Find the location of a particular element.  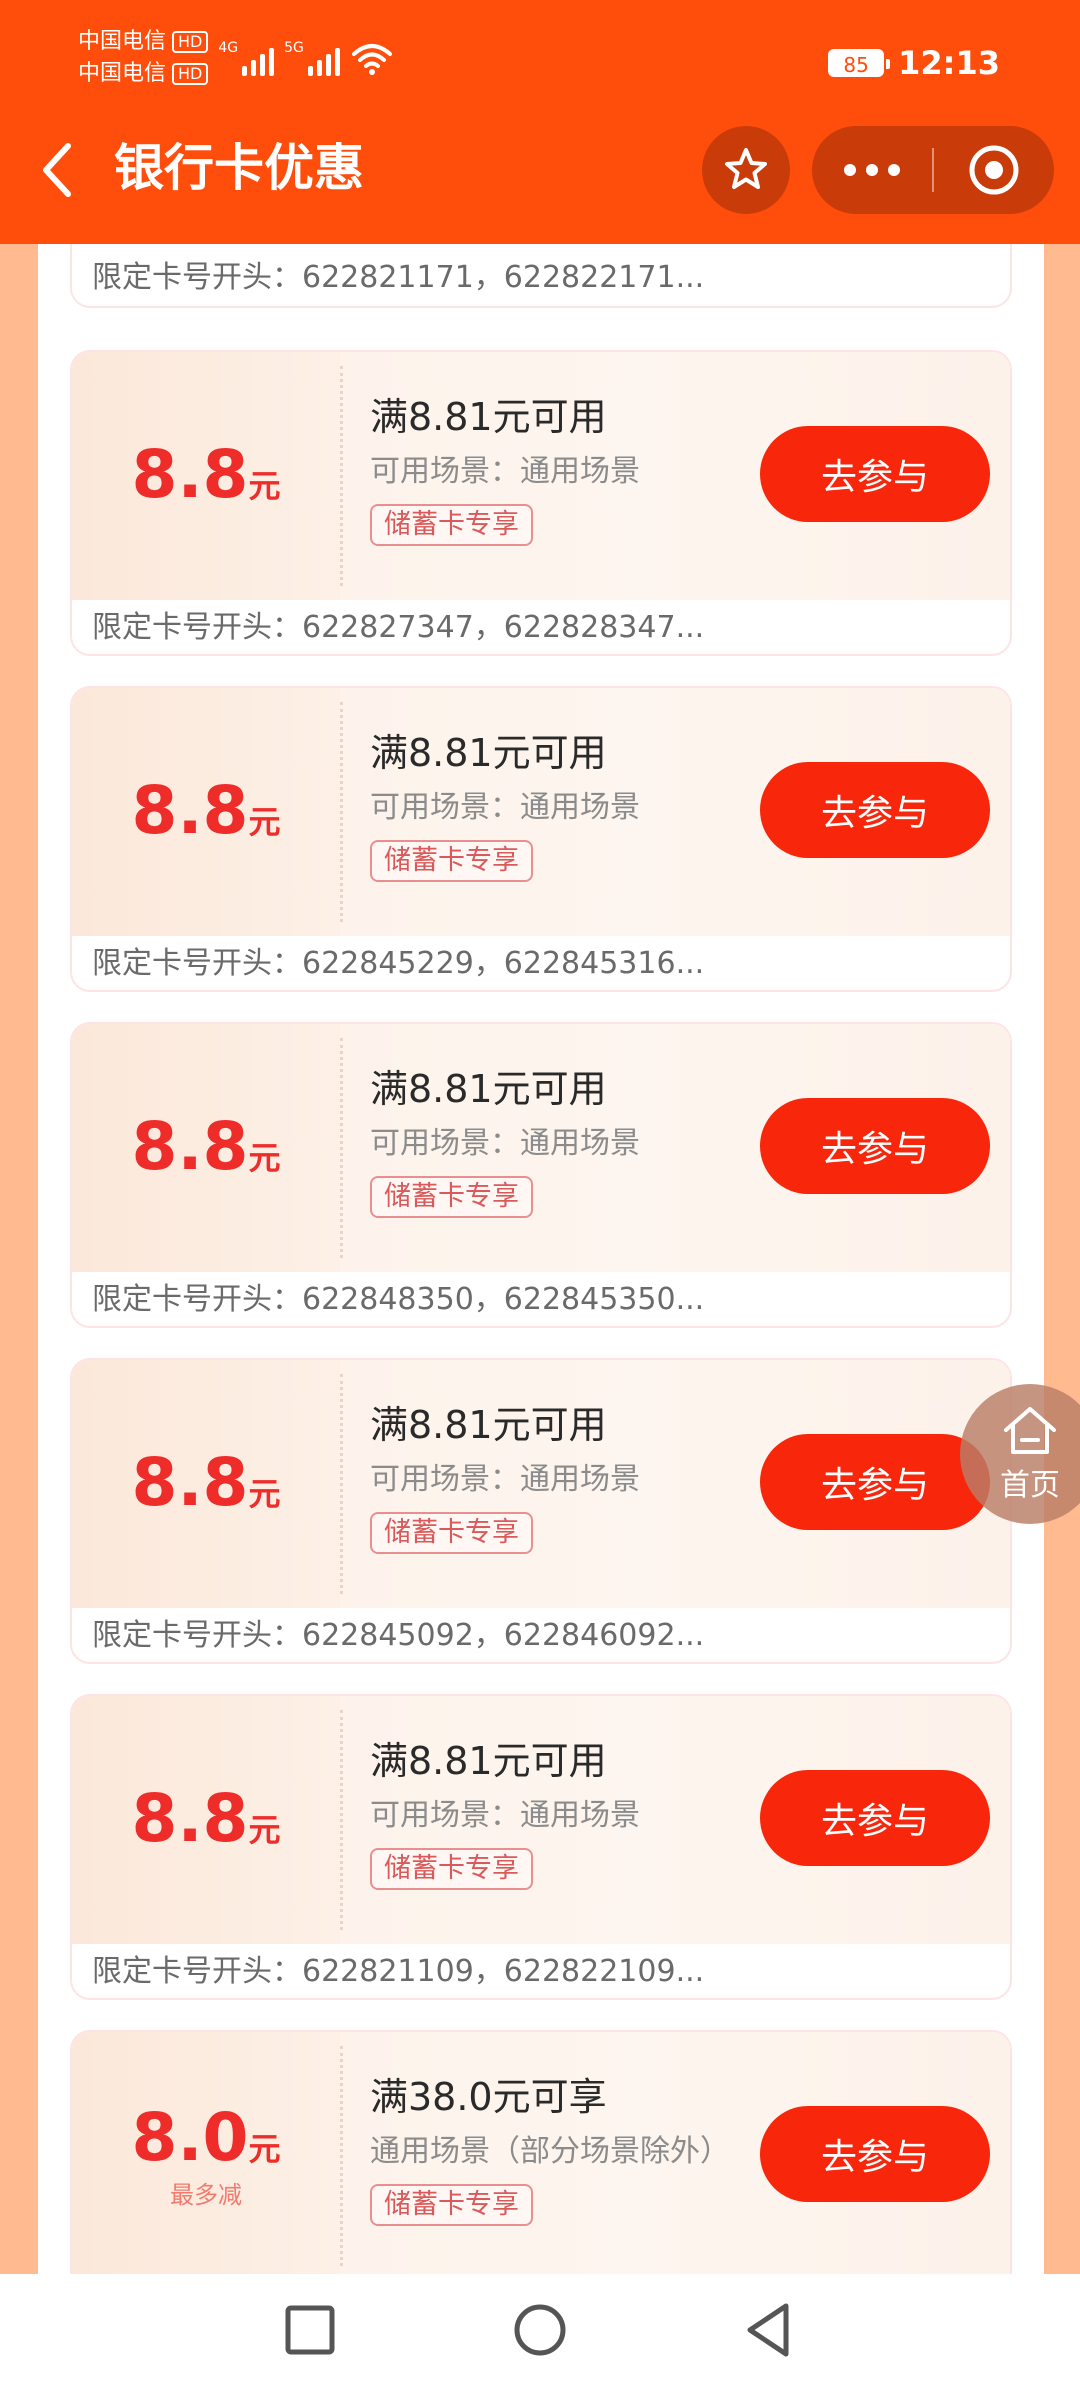

home-icon is located at coordinates (1030, 1430).